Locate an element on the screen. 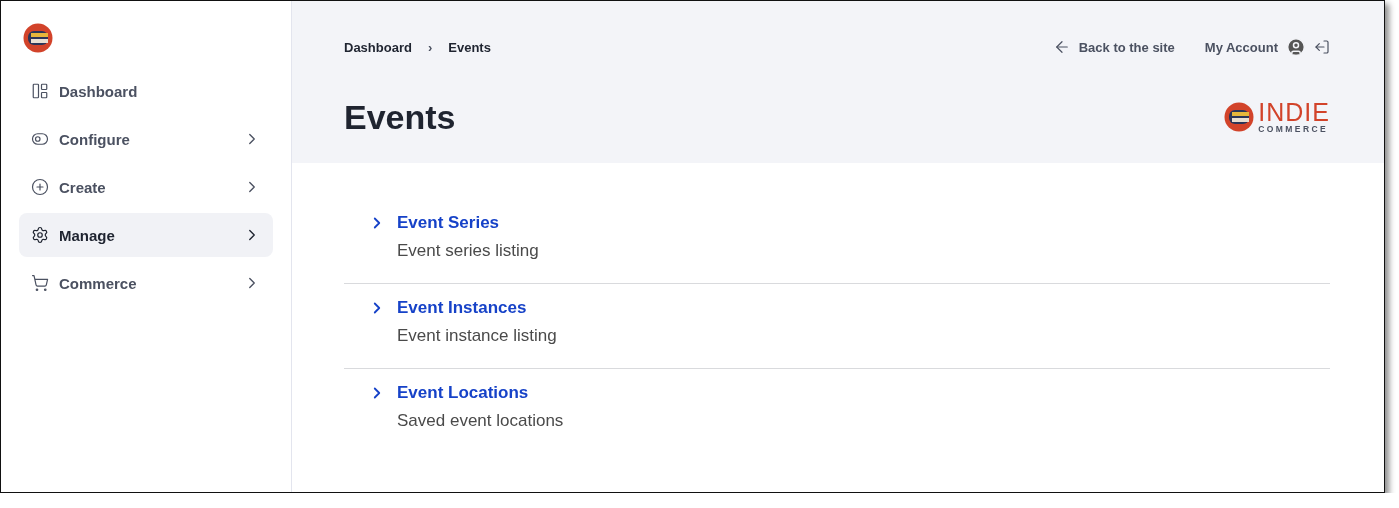 This screenshot has width=1399, height=508. section-description: Event series listing is located at coordinates (468, 251).